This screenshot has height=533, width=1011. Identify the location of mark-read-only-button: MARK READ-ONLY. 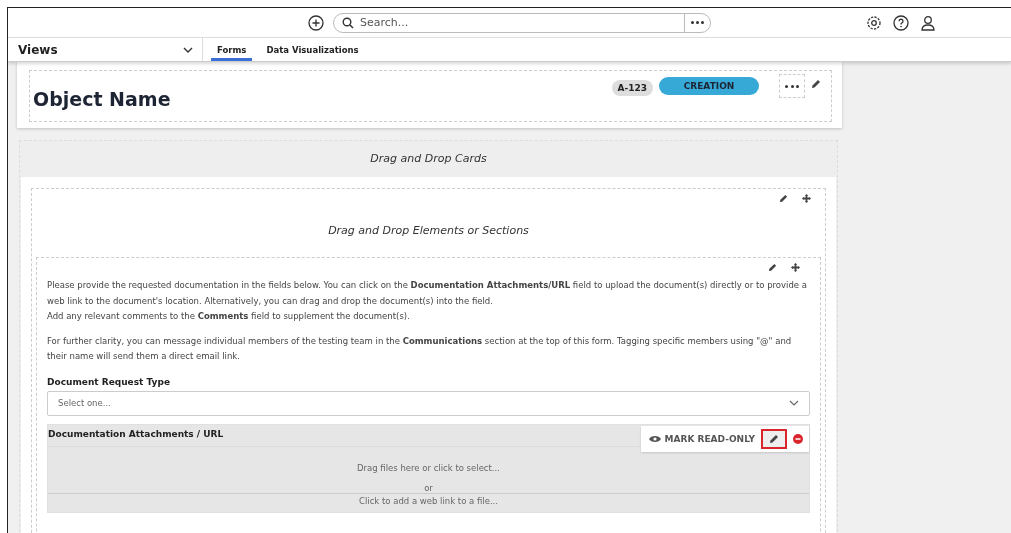
(701, 438).